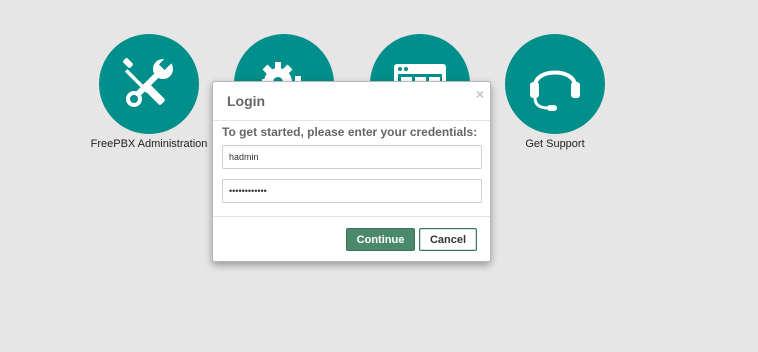 The image size is (758, 352). Describe the element at coordinates (480, 94) in the screenshot. I see `close-icon: ×` at that location.